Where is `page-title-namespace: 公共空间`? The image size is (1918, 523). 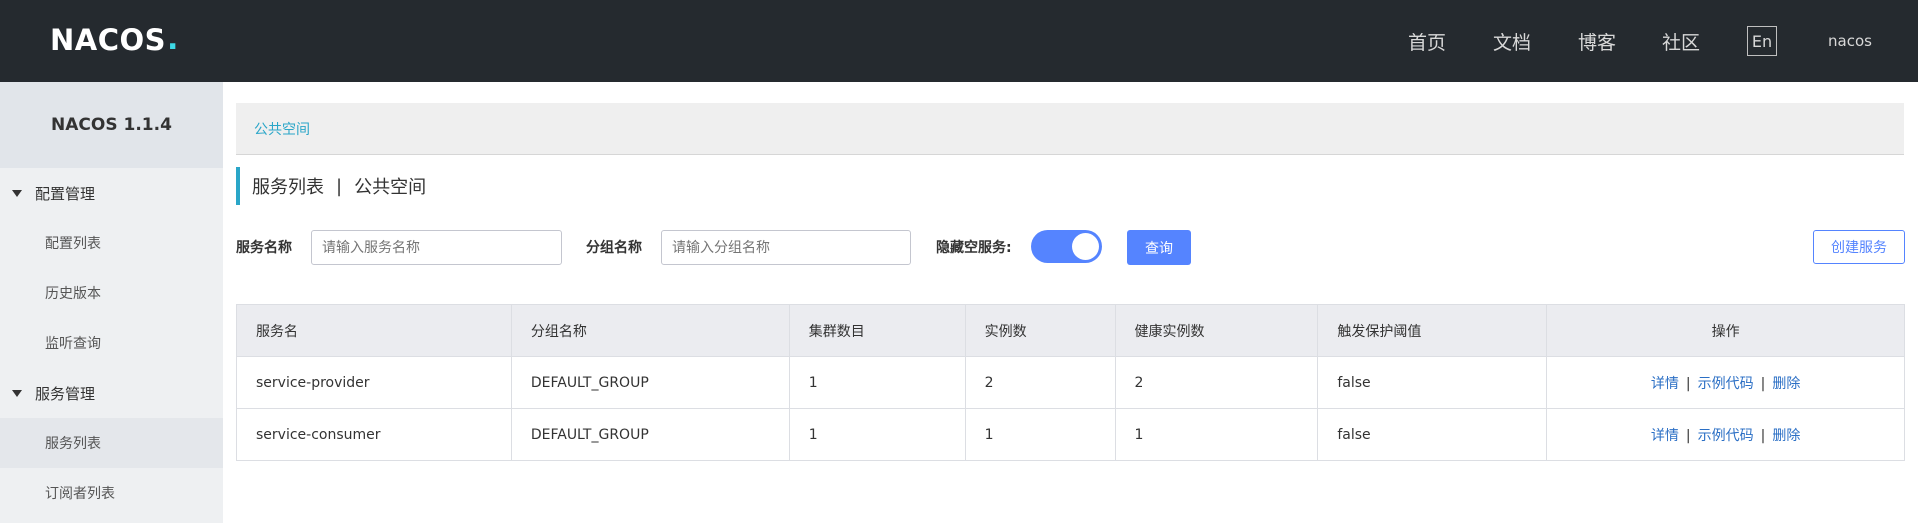 page-title-namespace: 公共空间 is located at coordinates (390, 187).